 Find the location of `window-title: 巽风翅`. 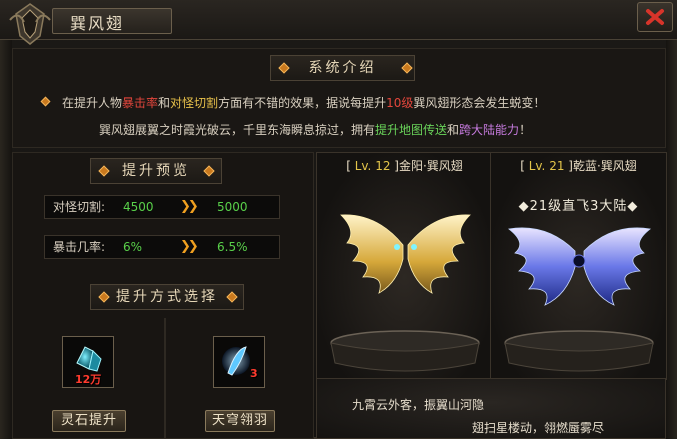

window-title: 巽风翅 is located at coordinates (97, 23).